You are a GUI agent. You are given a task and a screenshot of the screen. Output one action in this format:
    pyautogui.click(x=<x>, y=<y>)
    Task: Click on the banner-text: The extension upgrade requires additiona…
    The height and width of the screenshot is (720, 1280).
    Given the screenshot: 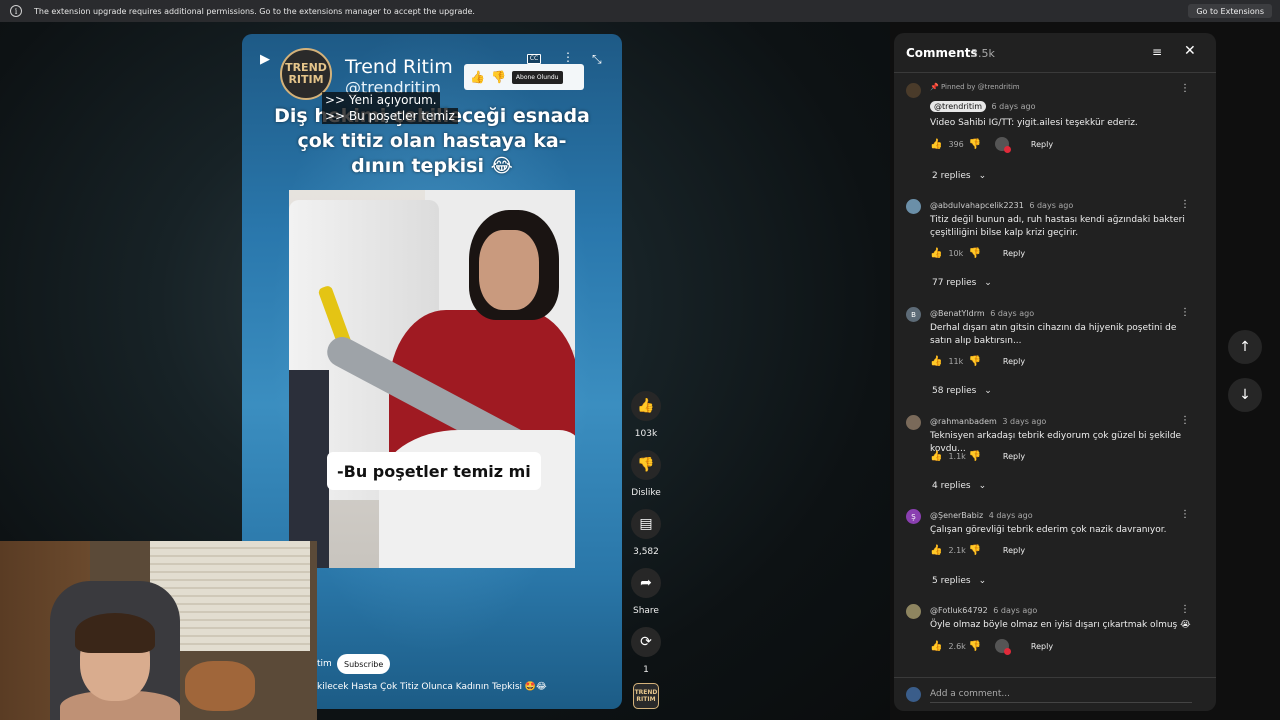 What is the action you would take?
    pyautogui.click(x=254, y=11)
    